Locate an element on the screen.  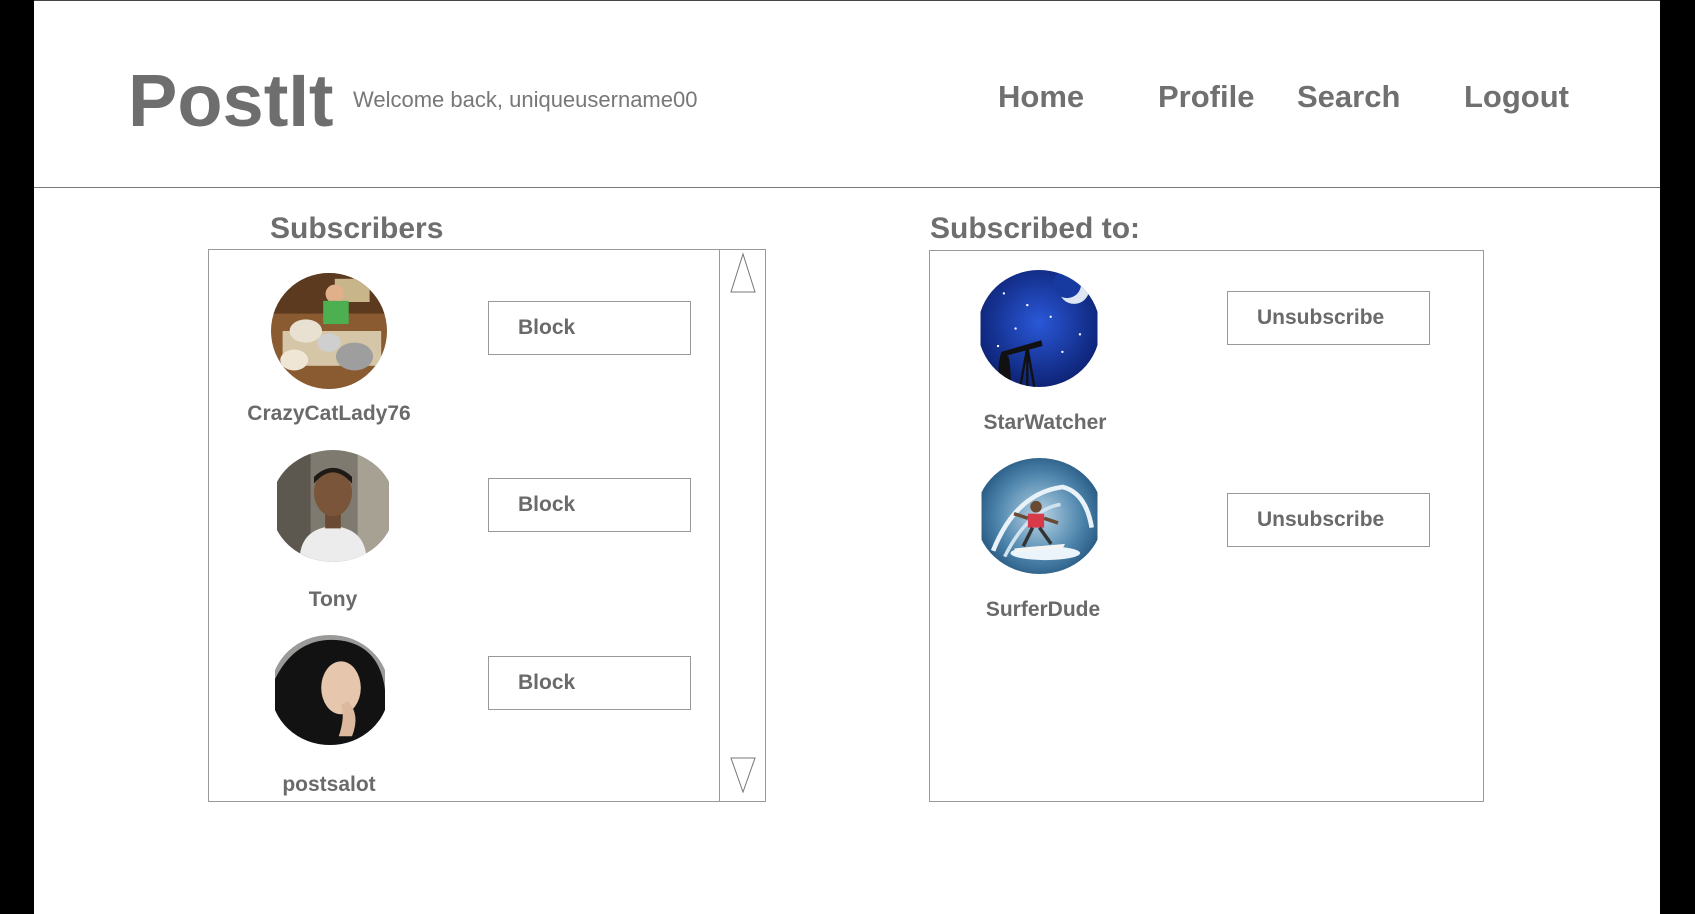
surfer-wave-icon is located at coordinates (1039, 516).